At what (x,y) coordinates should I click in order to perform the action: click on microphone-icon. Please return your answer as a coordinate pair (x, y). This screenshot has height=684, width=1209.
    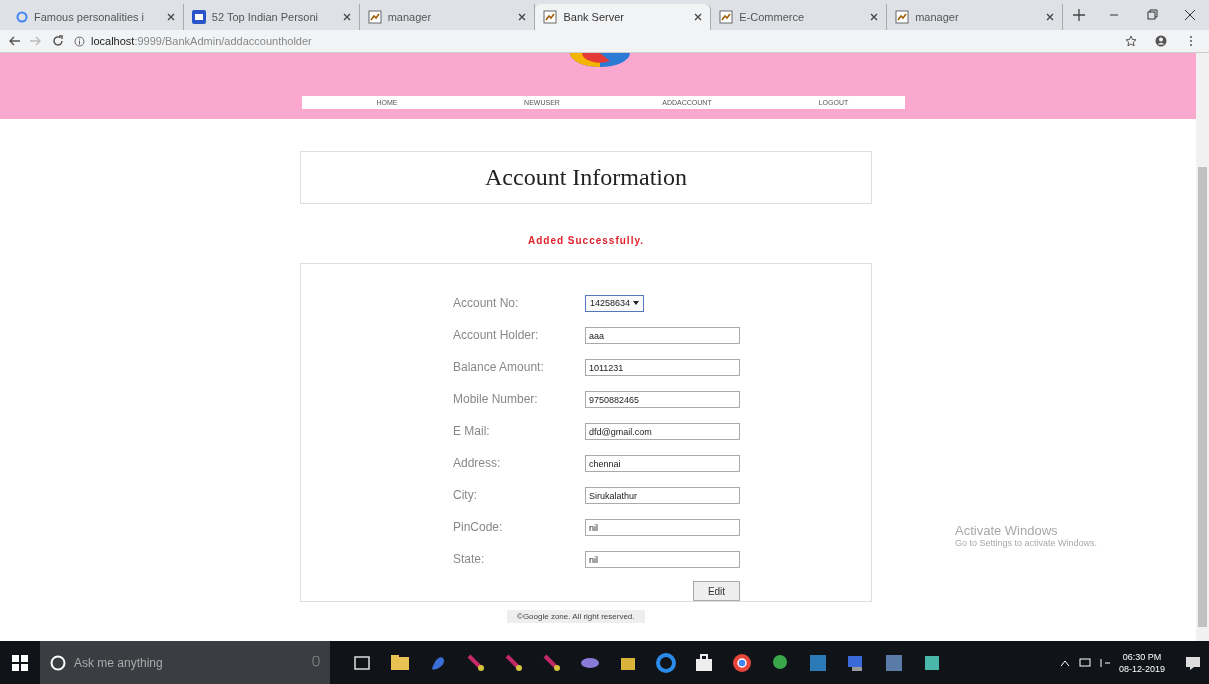
    Looking at the image, I should click on (316, 663).